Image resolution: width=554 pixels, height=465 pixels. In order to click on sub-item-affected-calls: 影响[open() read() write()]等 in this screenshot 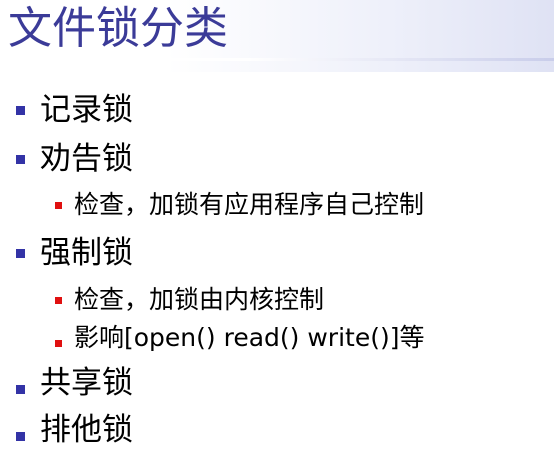, I will do `click(249, 337)`.